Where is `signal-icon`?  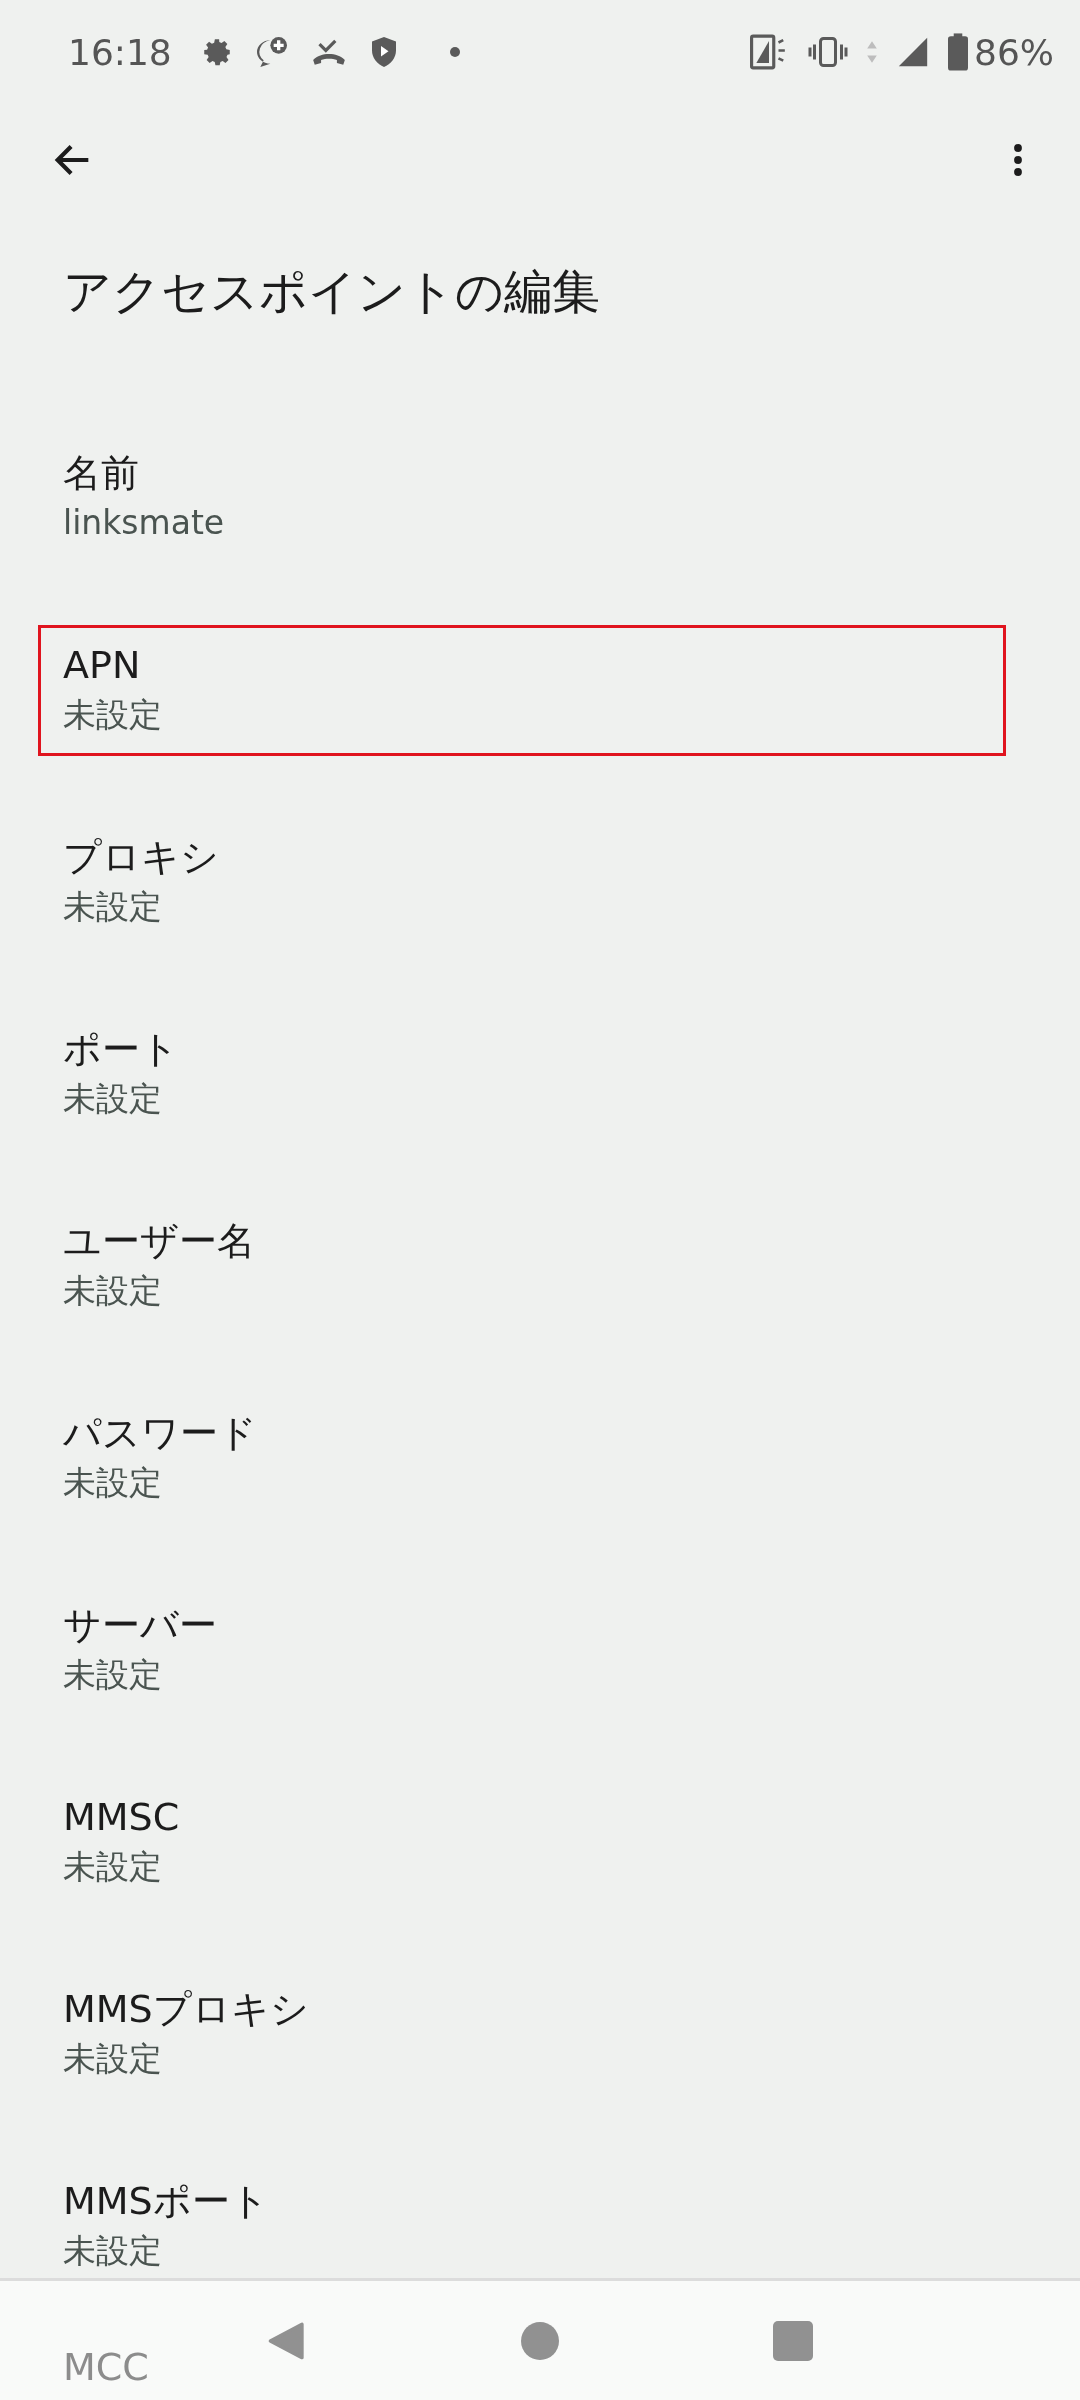
signal-icon is located at coordinates (913, 52).